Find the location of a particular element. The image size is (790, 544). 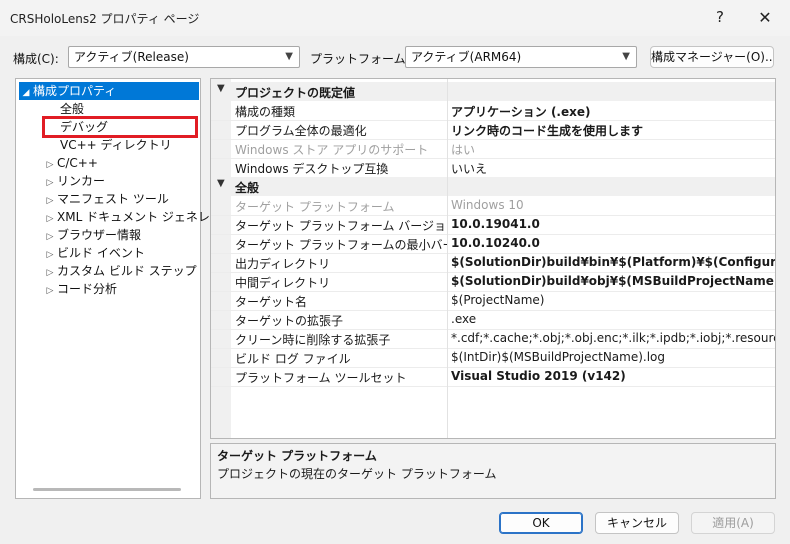

property-row: ターゲットの拡張子 .exe is located at coordinates (493, 320).